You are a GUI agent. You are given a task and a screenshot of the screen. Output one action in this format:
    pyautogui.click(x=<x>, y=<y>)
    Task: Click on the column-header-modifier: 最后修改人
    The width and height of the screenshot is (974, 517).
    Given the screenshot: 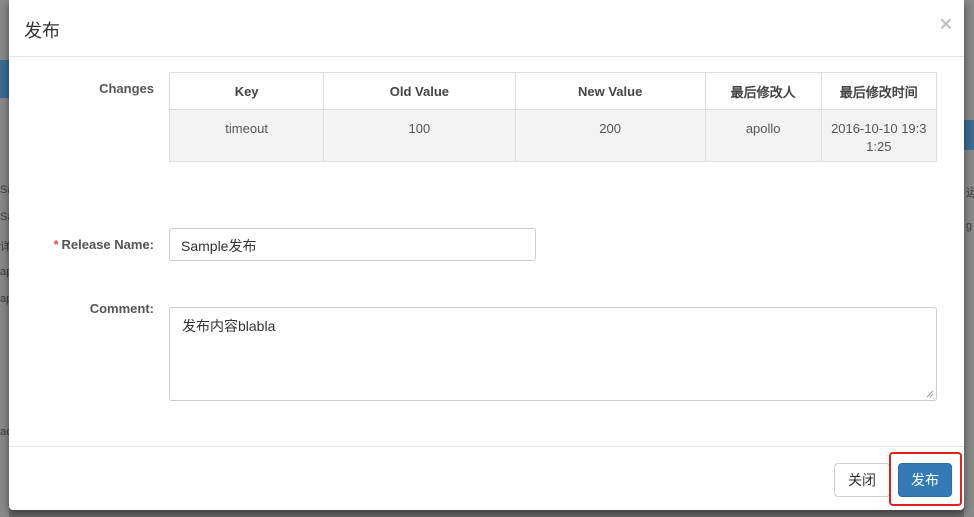 What is the action you would take?
    pyautogui.click(x=763, y=91)
    